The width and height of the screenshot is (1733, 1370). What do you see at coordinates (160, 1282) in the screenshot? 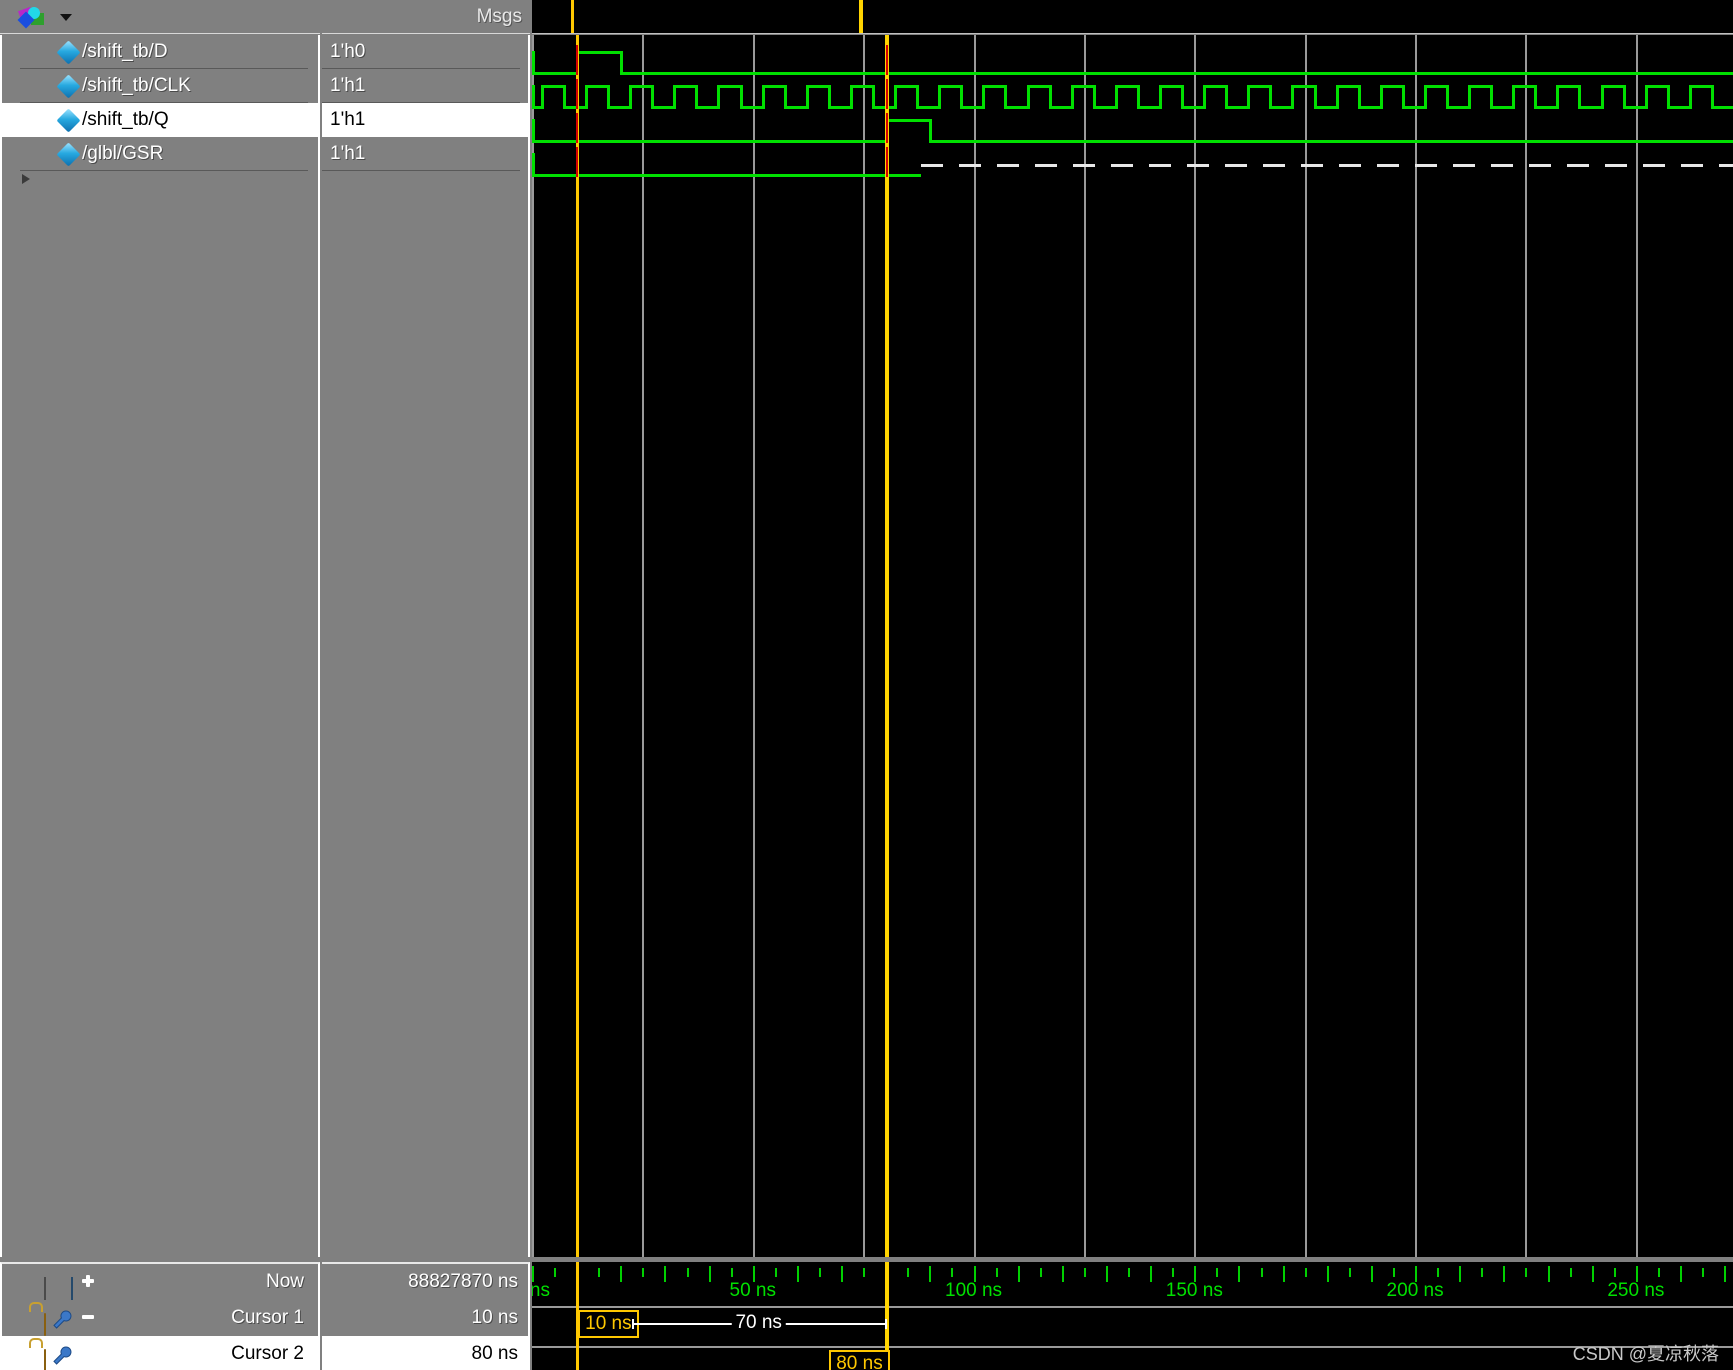
I see `status-row-now: Now` at bounding box center [160, 1282].